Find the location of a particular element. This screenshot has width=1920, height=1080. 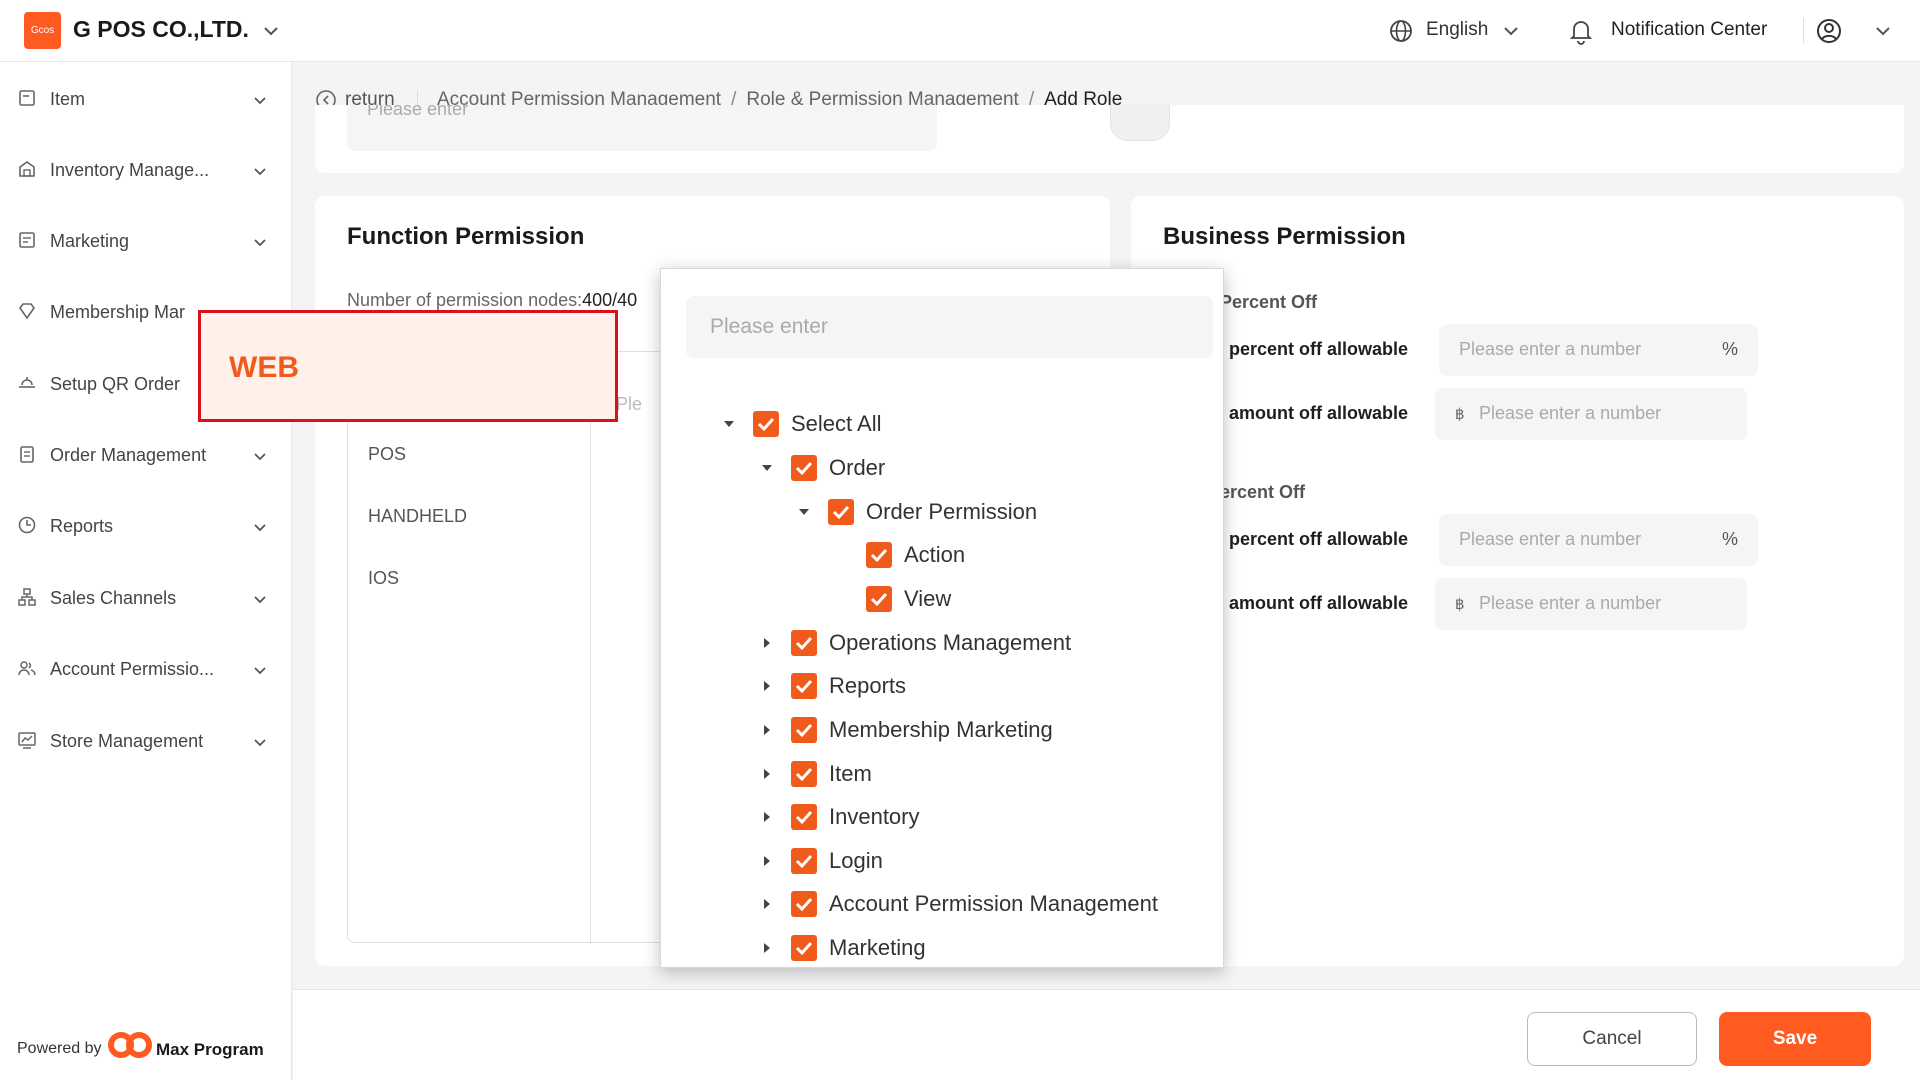

cancel-button: Cancel is located at coordinates (1612, 1039).